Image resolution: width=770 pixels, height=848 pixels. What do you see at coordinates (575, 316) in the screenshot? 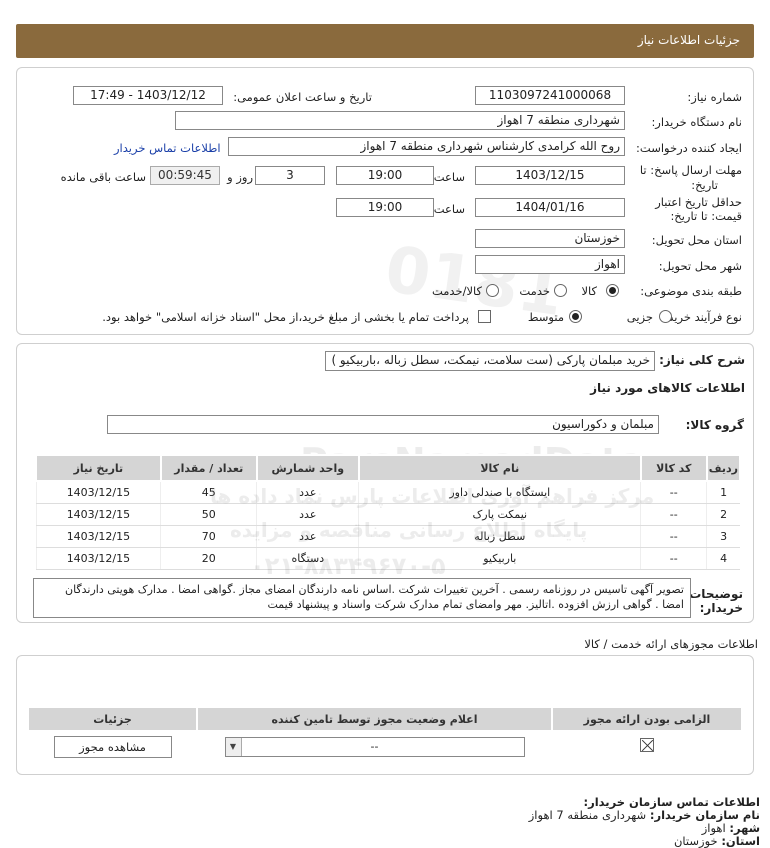
I see `process-radio-medium` at bounding box center [575, 316].